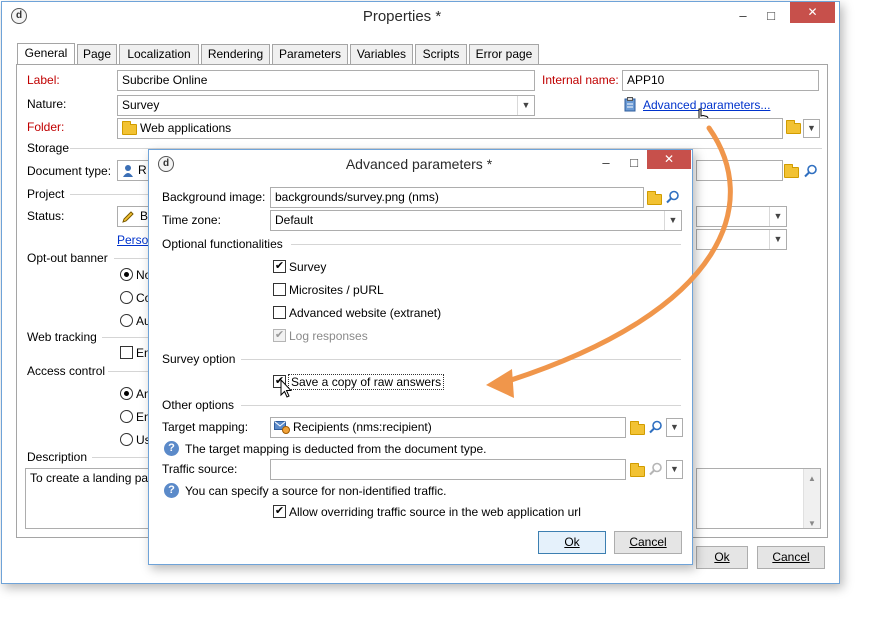 Image resolution: width=883 pixels, height=619 pixels. Describe the element at coordinates (609, 261) in the screenshot. I see `annotation-arrow` at that location.